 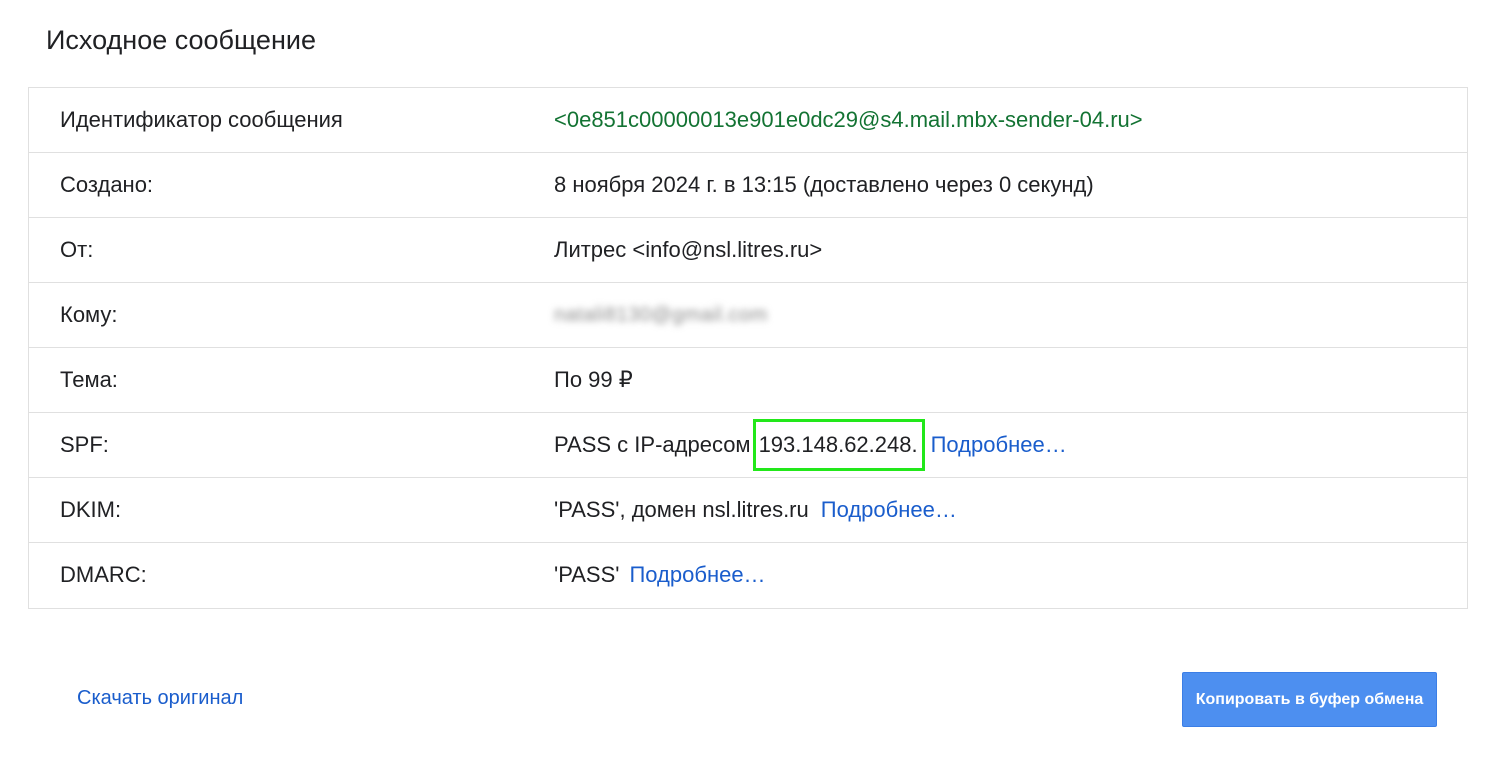 What do you see at coordinates (748, 380) in the screenshot?
I see `row-subject: Тема: По 99 ₽` at bounding box center [748, 380].